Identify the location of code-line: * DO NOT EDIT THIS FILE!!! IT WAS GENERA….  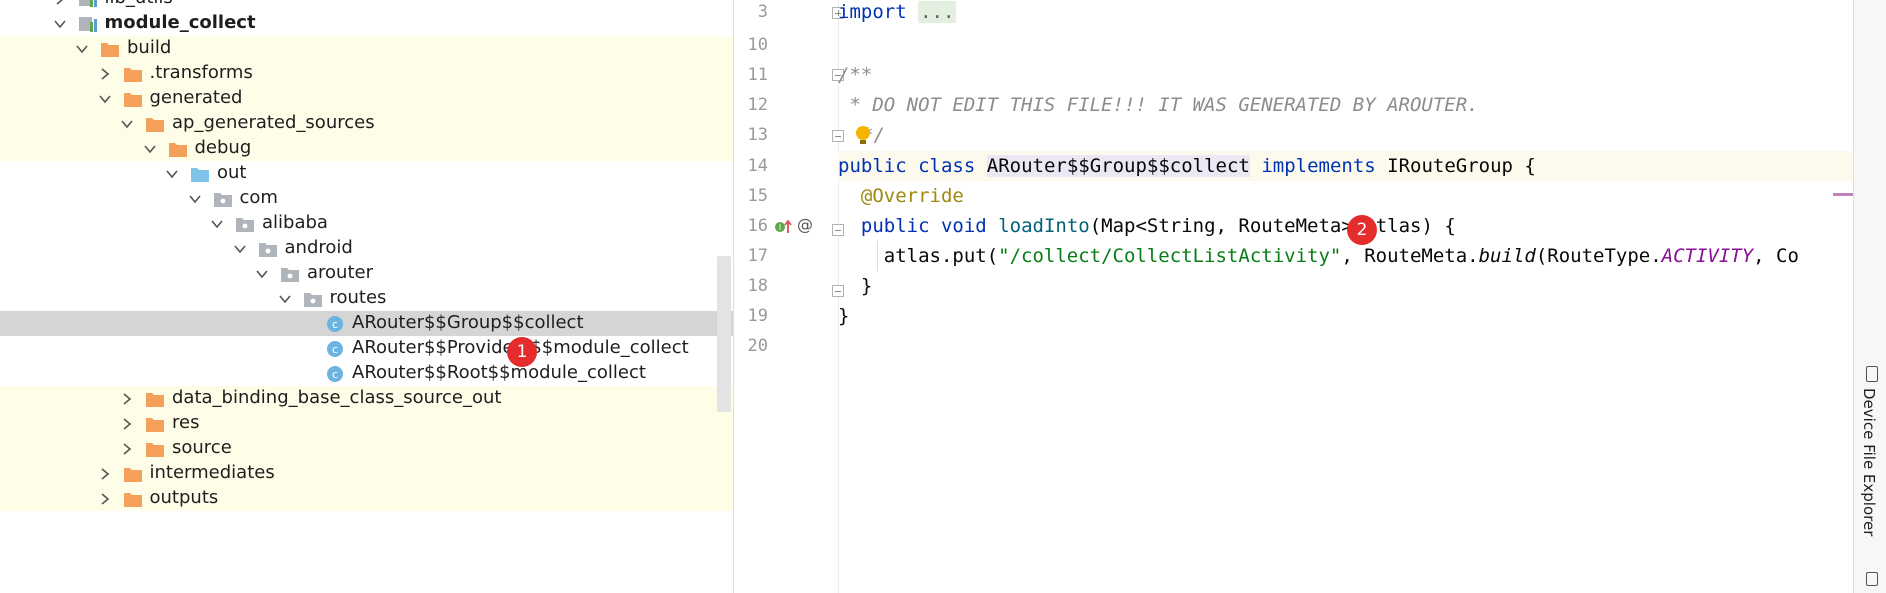
(1345, 105).